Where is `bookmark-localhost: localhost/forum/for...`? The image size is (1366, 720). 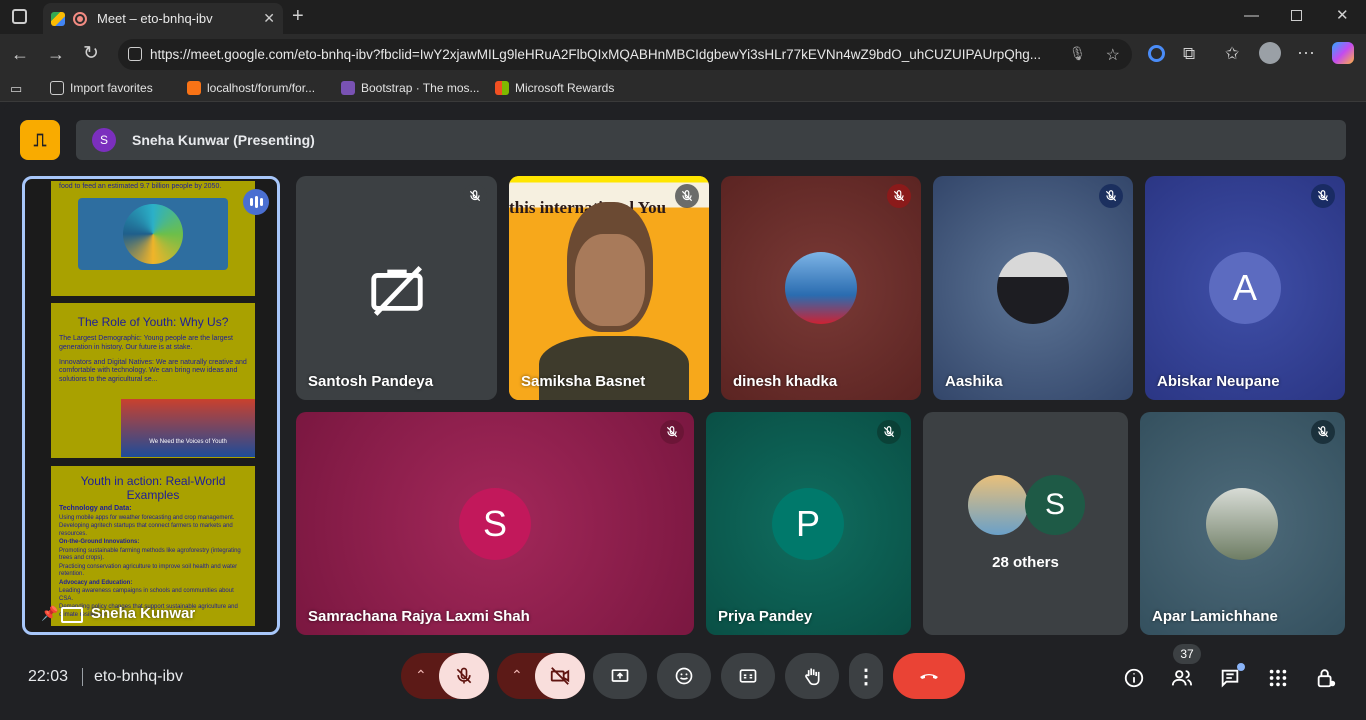 bookmark-localhost: localhost/forum/for... is located at coordinates (251, 88).